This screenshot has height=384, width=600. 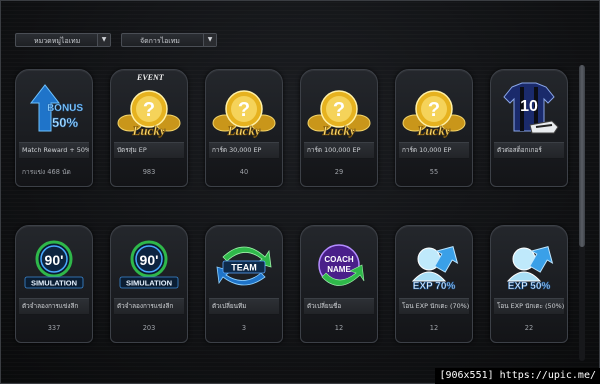 I want to click on bonus-50-arrow-icon: BONUS 50%, so click(x=54, y=109).